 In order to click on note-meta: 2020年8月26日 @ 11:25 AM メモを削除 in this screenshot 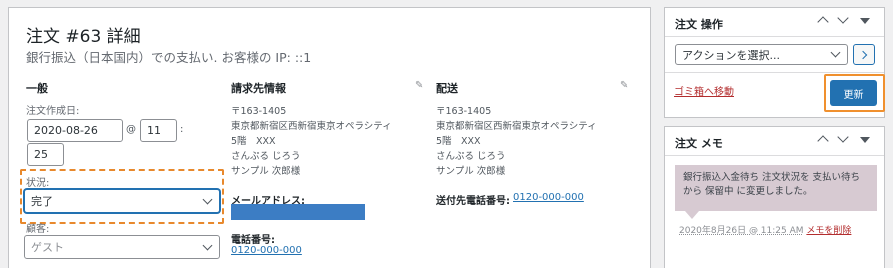, I will do `click(765, 229)`.